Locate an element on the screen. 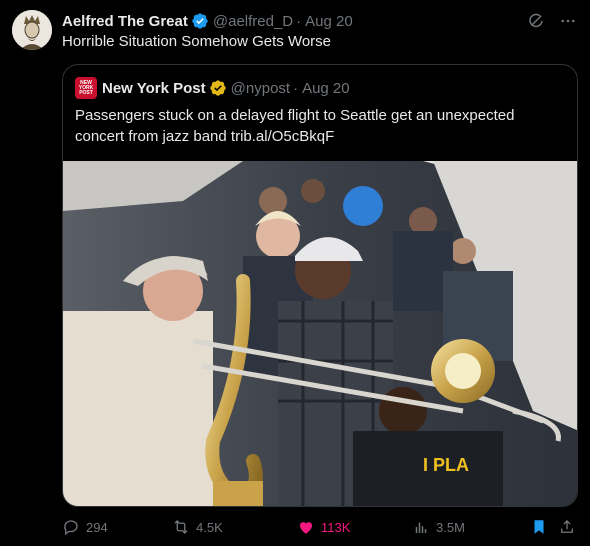 This screenshot has height=546, width=590. views-icon is located at coordinates (421, 527).